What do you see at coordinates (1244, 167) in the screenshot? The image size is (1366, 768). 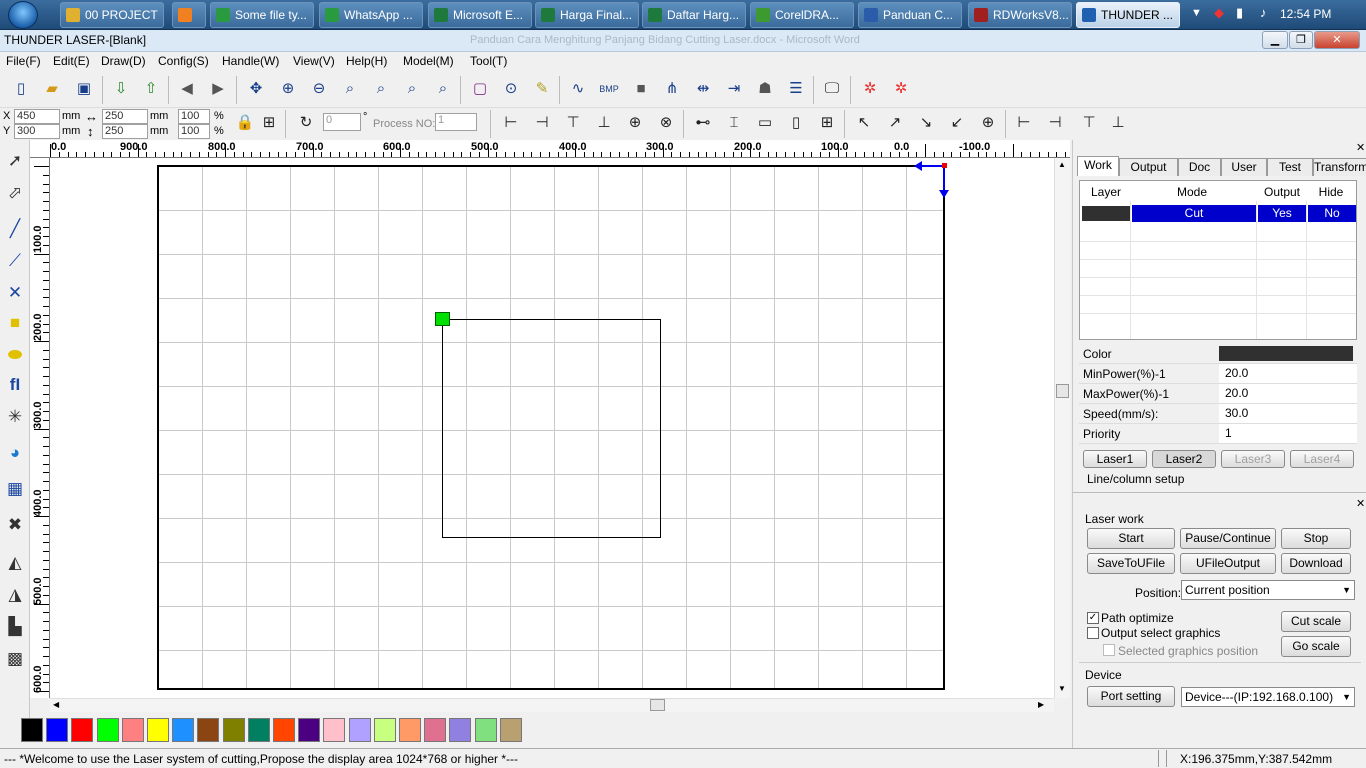 I see `tab-user: User` at bounding box center [1244, 167].